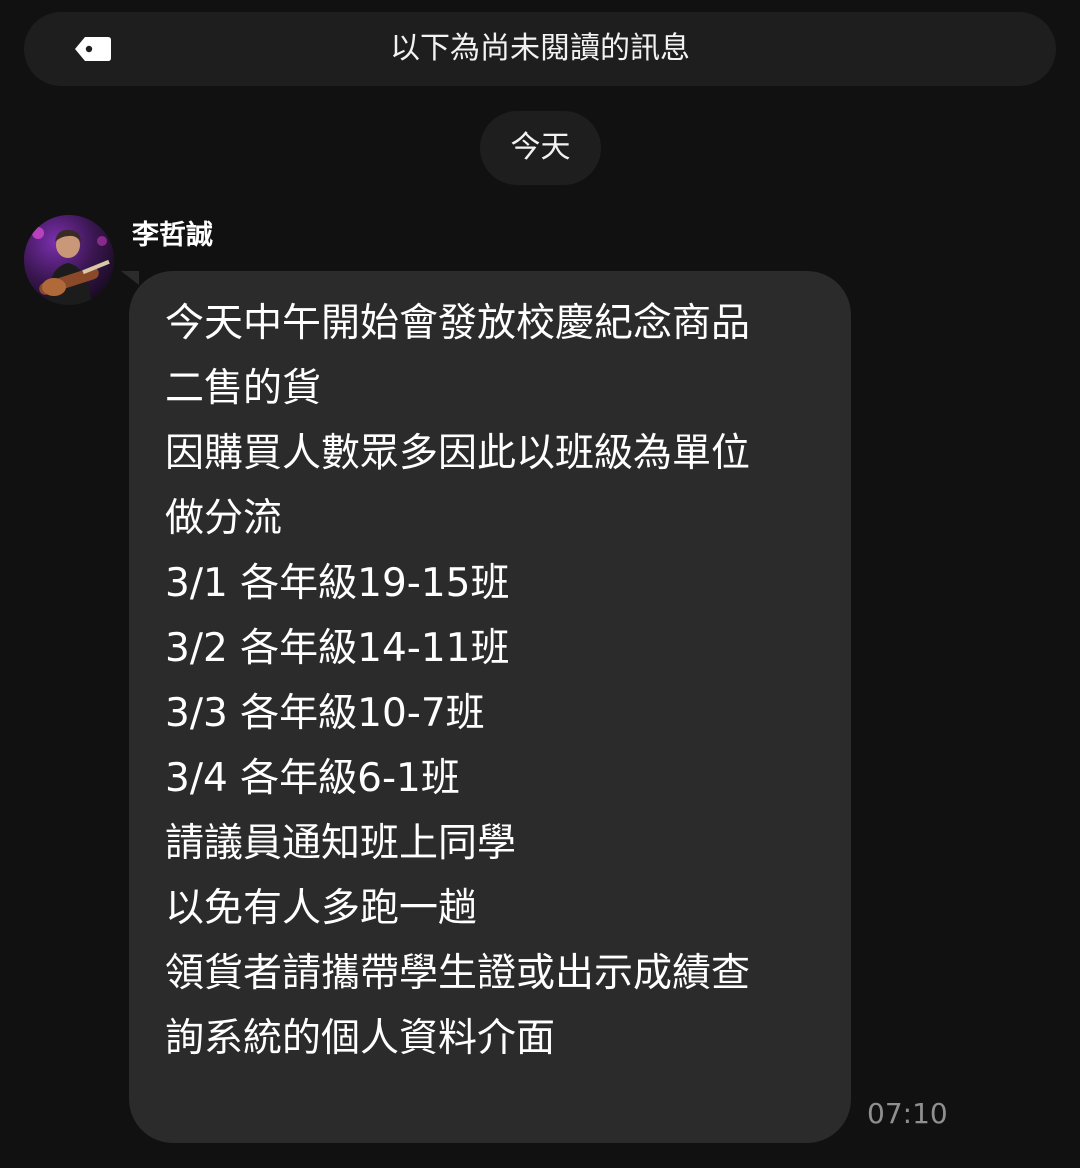 The height and width of the screenshot is (1168, 1080). I want to click on unread-messages-banner: 以下為尚未閱讀的訊息, so click(540, 49).